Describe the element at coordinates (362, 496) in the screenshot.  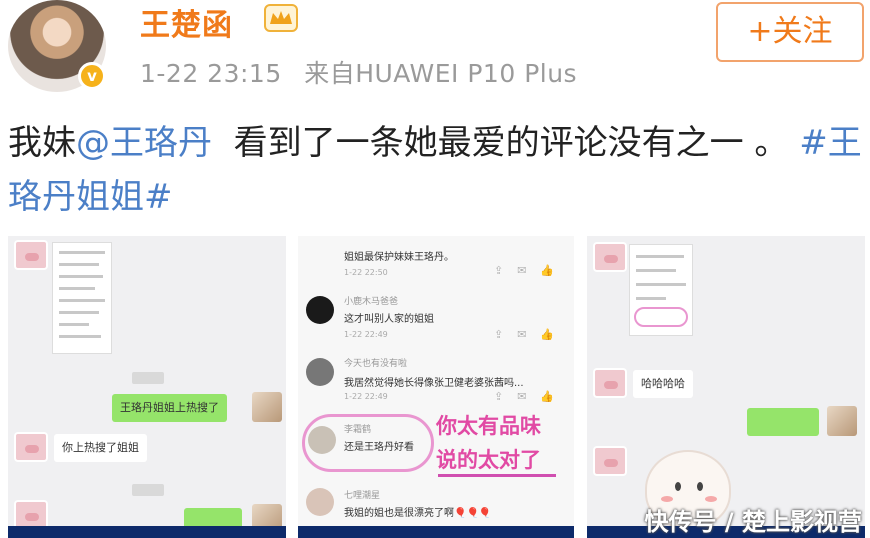
I see `comment-user: 七哩潮星` at that location.